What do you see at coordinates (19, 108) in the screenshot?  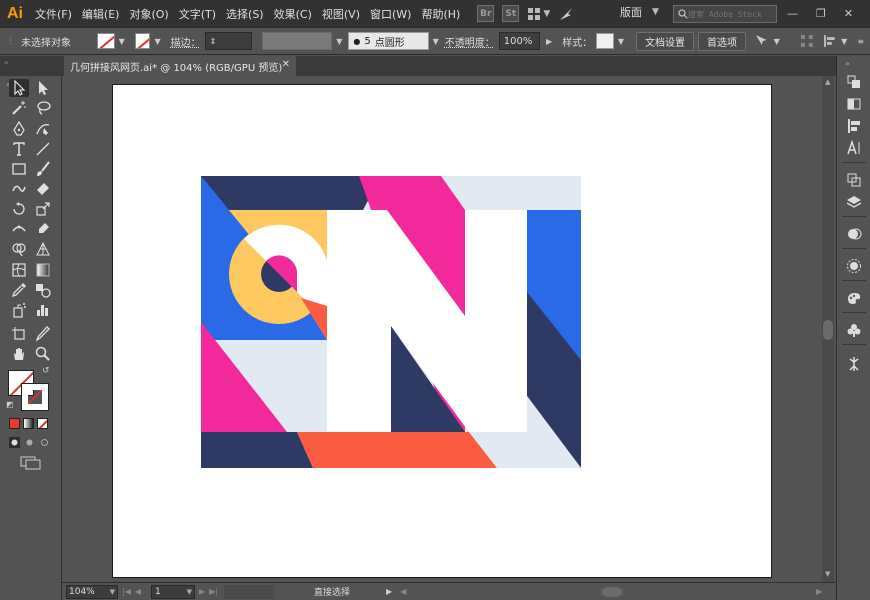 I see `magic-wand-tool` at bounding box center [19, 108].